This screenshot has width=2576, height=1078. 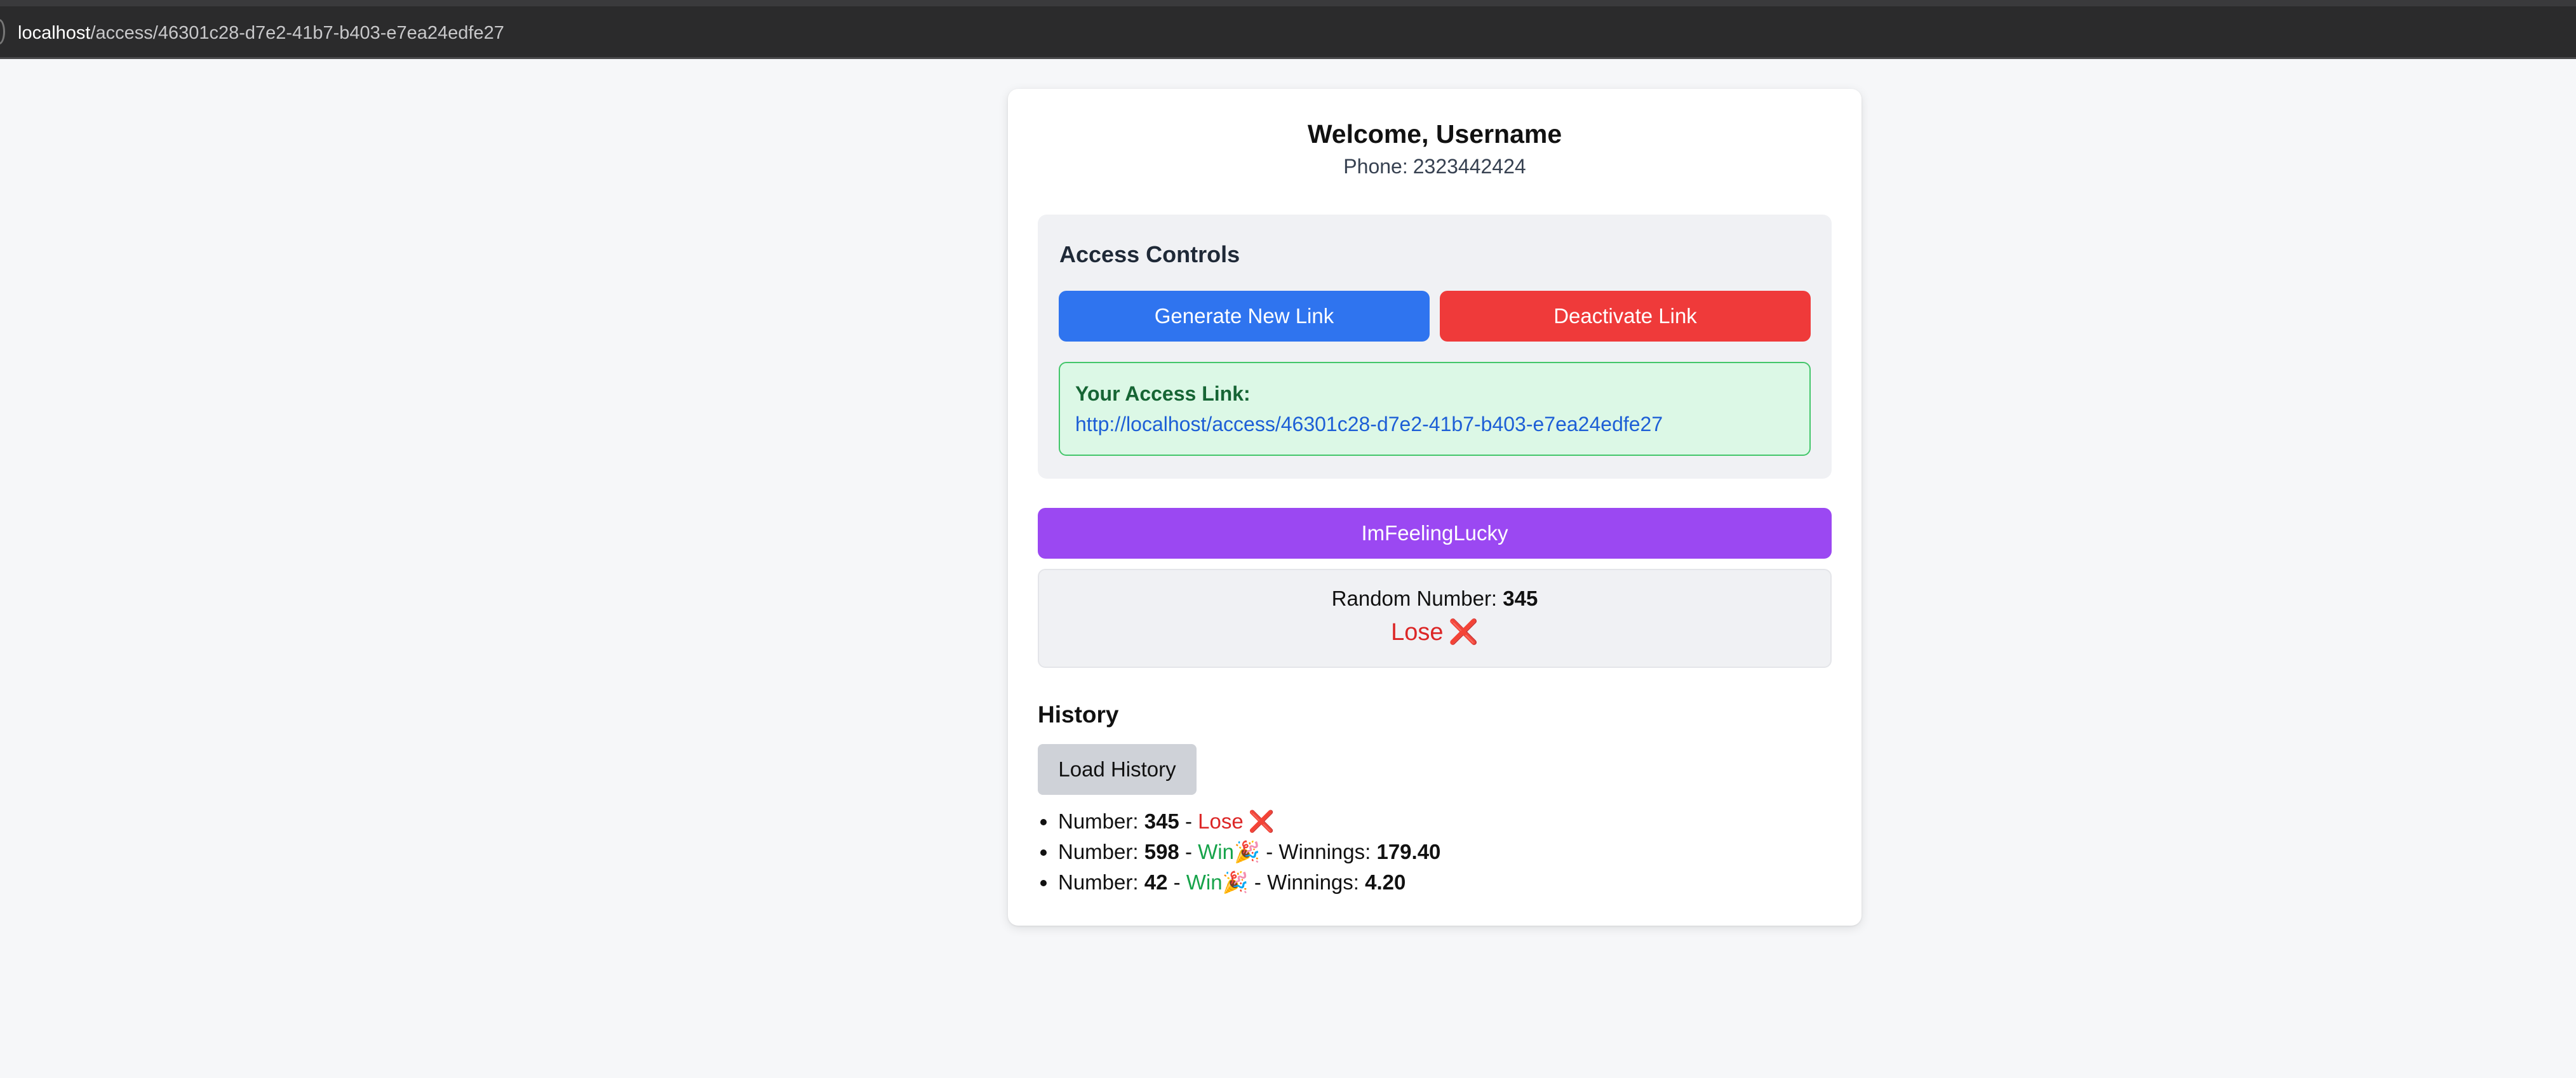 I want to click on generate-link-button: Generate New Link, so click(x=1244, y=316).